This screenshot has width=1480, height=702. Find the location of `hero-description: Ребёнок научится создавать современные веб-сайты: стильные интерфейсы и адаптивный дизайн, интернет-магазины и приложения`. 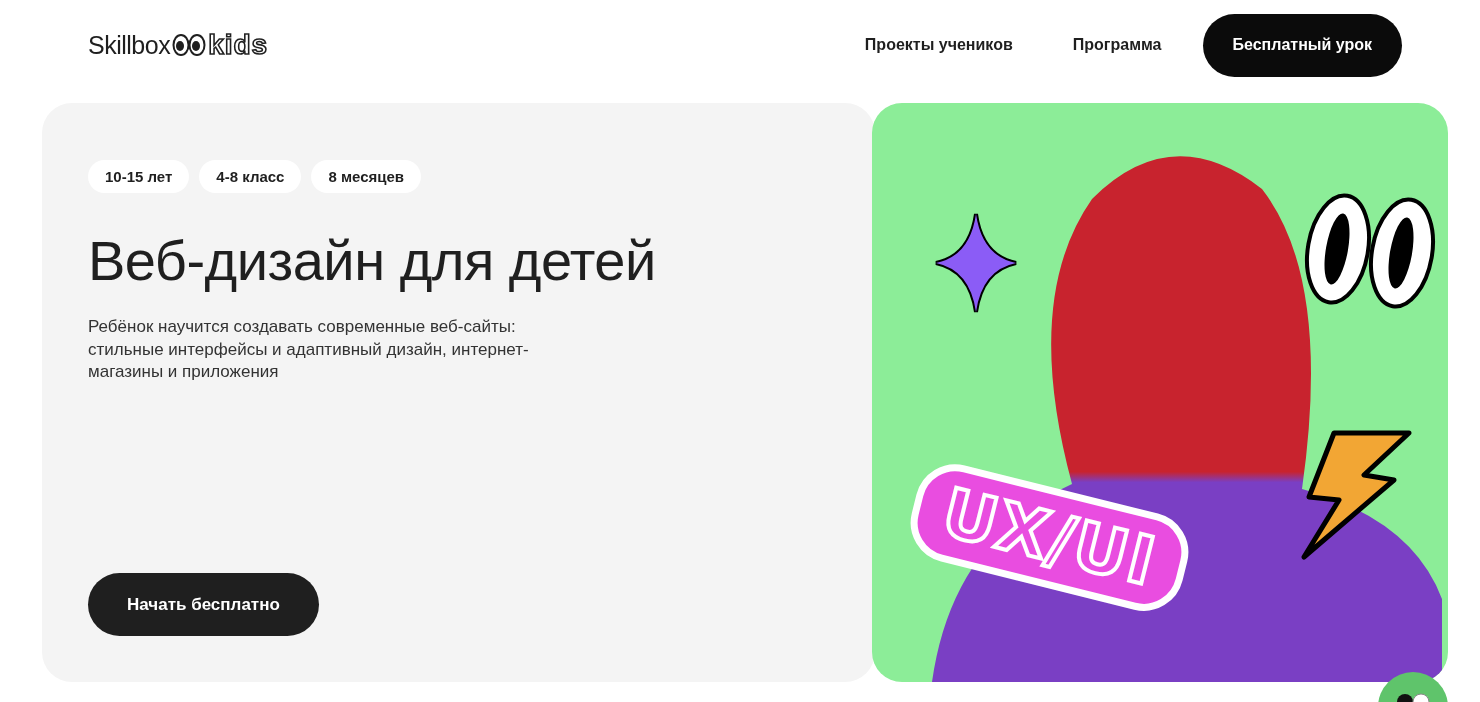

hero-description: Ребёнок научится создавать современные веб-сайты: стильные интерфейсы и адаптивный дизайн, интернет-магазины и приложения is located at coordinates (309, 350).